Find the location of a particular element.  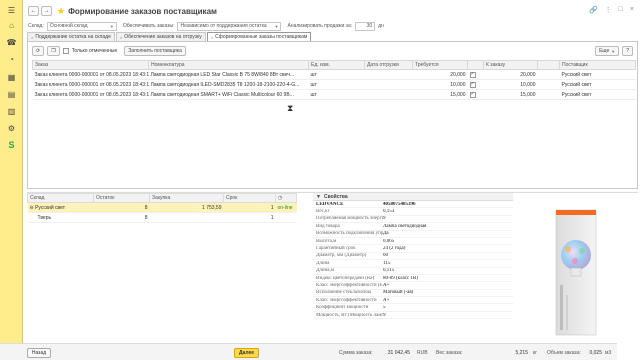

collapse-icon: ⊖ is located at coordinates (32, 208).